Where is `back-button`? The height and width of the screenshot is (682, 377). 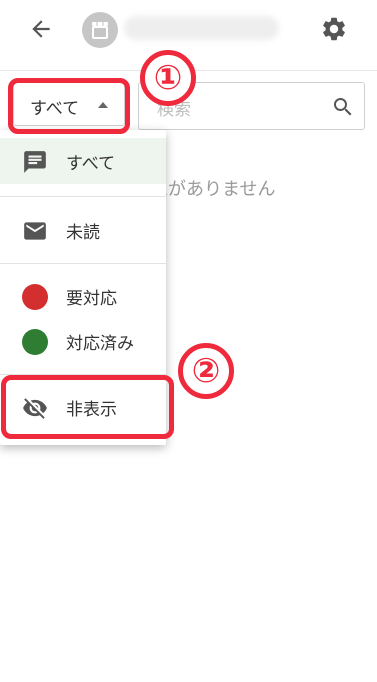
back-button is located at coordinates (41, 29).